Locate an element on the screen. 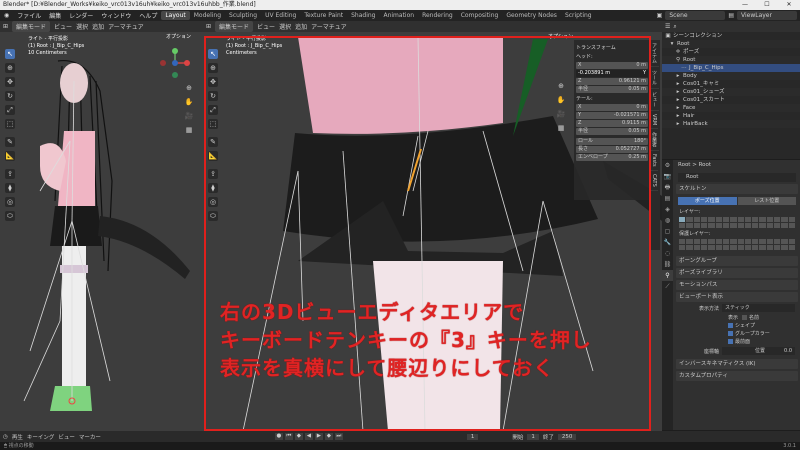 The image size is (800, 450). output-tab-icon: 🖶 is located at coordinates (667, 187).